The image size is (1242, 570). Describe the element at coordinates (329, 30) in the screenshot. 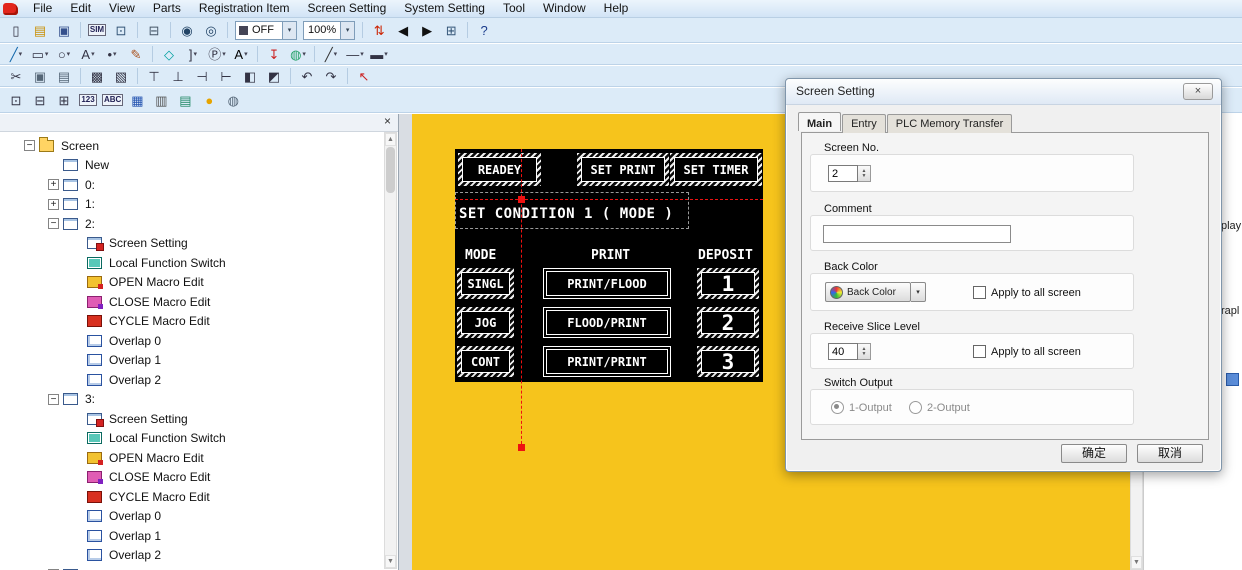

I see `zoom-level-combo: 100% ▾` at that location.